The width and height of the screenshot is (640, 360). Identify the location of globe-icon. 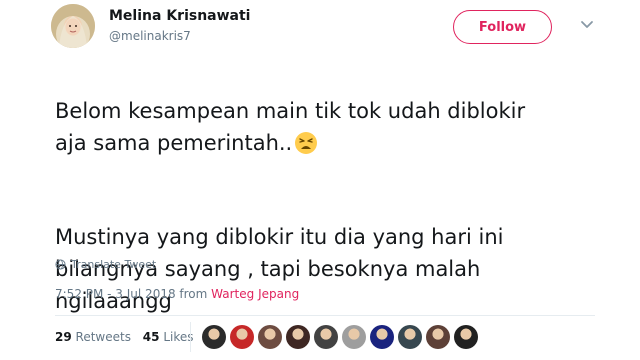
(60, 264).